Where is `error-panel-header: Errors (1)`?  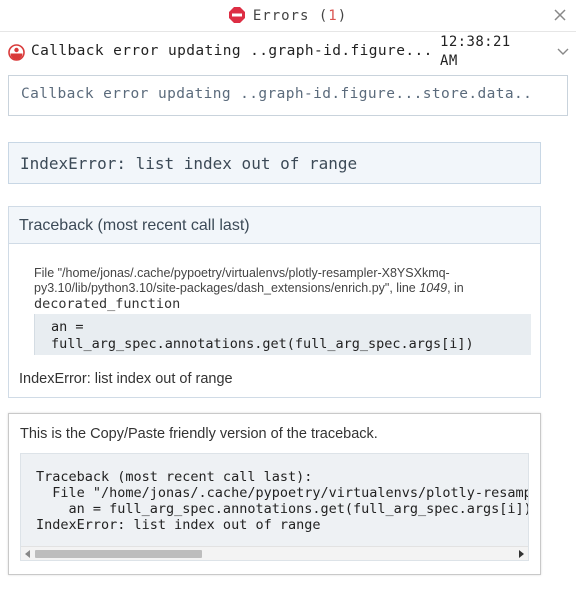 error-panel-header: Errors (1) is located at coordinates (288, 16).